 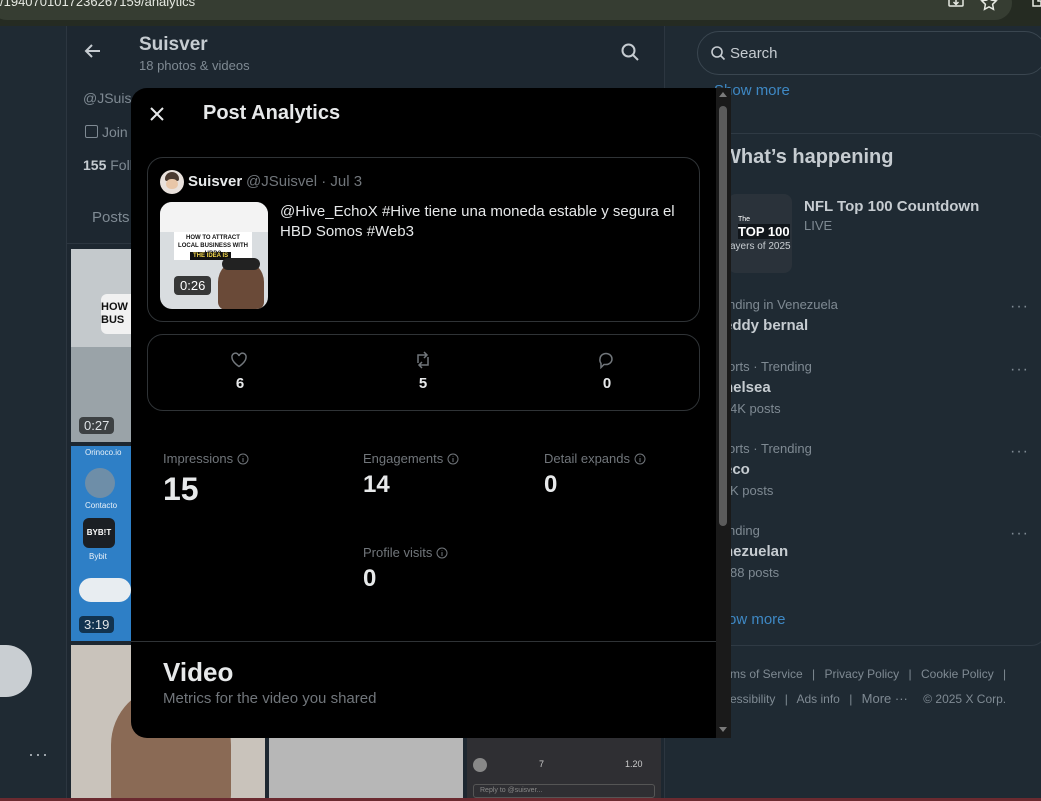 What do you see at coordinates (240, 383) in the screenshot?
I see `likes-count: 6` at bounding box center [240, 383].